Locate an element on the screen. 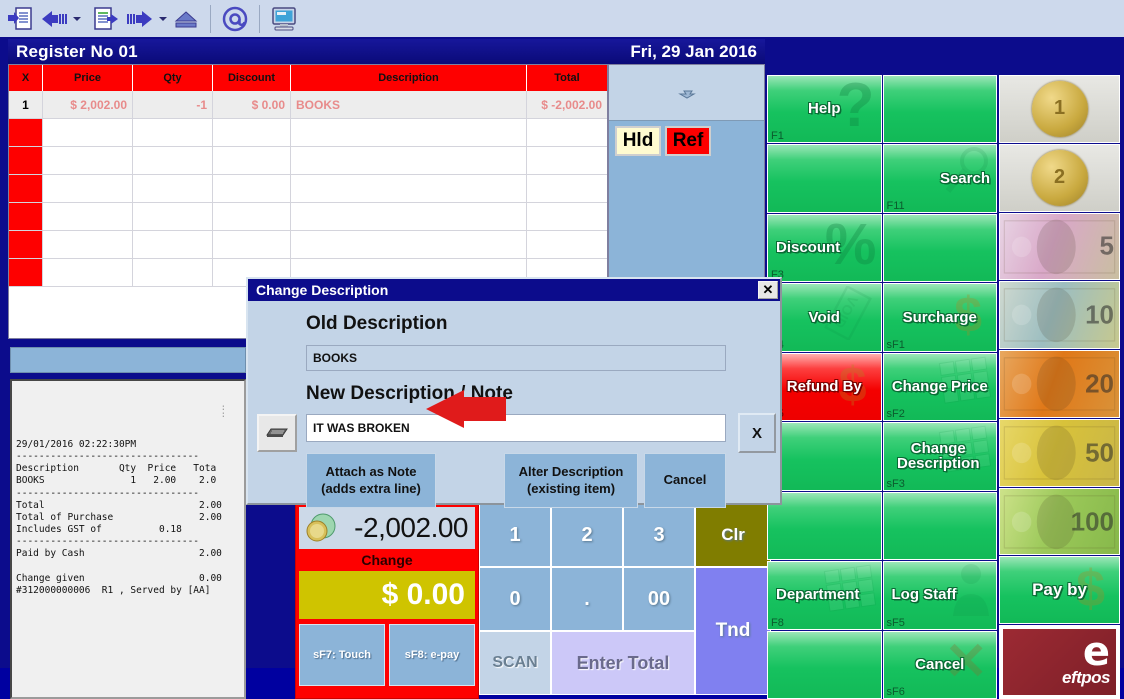  key-decimal: . is located at coordinates (587, 599).